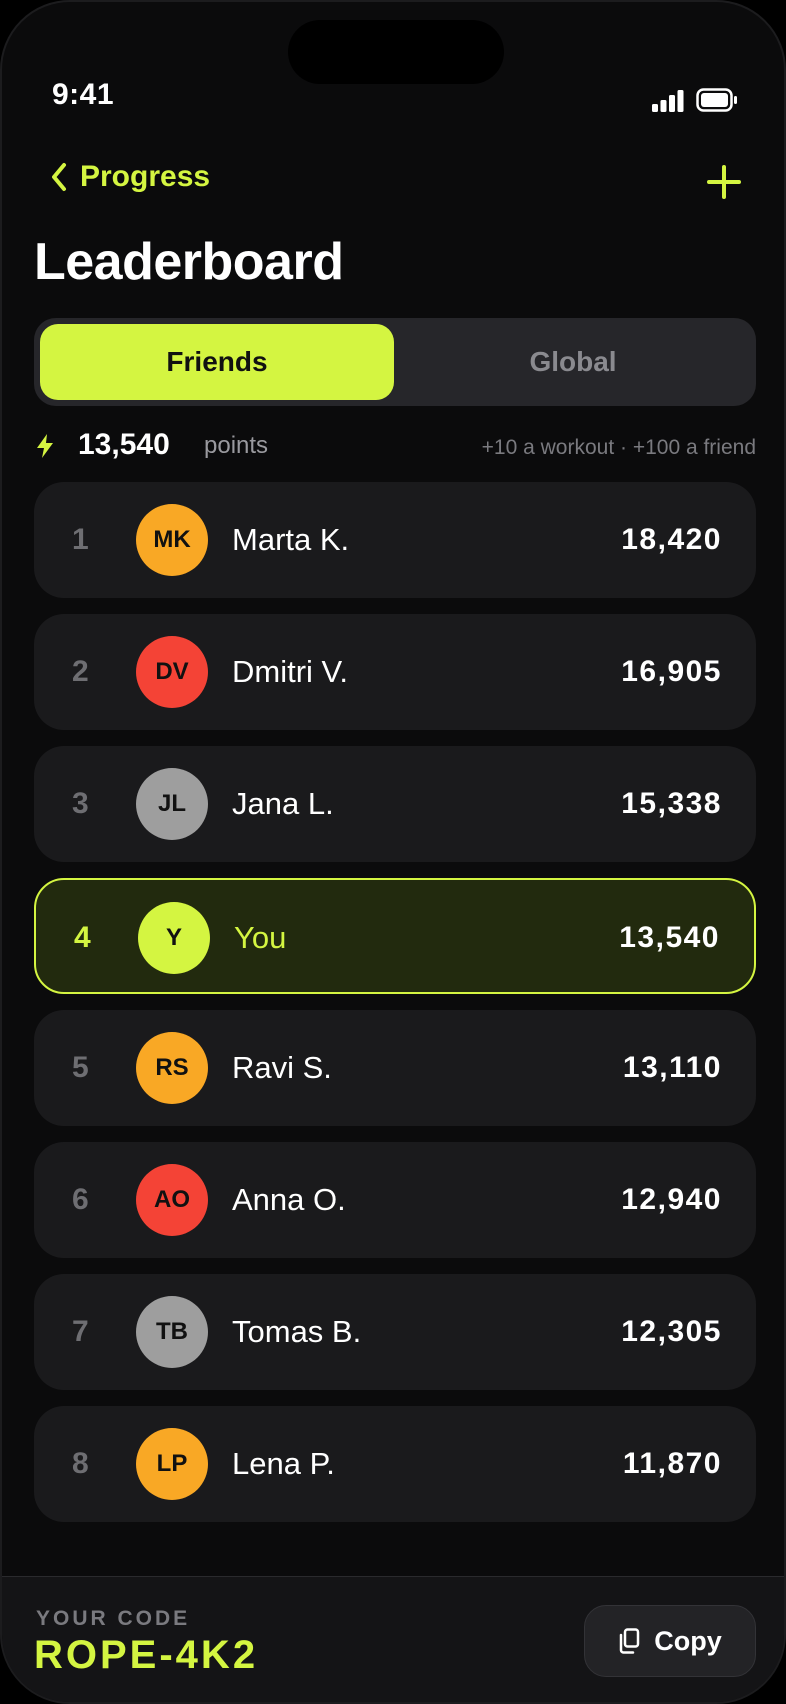 Image resolution: width=786 pixels, height=1704 pixels. Describe the element at coordinates (630, 1641) in the screenshot. I see `copy-icon` at that location.